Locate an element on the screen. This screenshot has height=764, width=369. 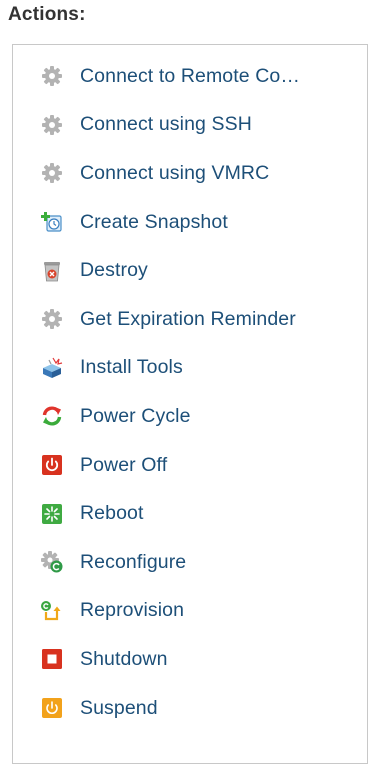
install-tools-icon is located at coordinates (52, 368).